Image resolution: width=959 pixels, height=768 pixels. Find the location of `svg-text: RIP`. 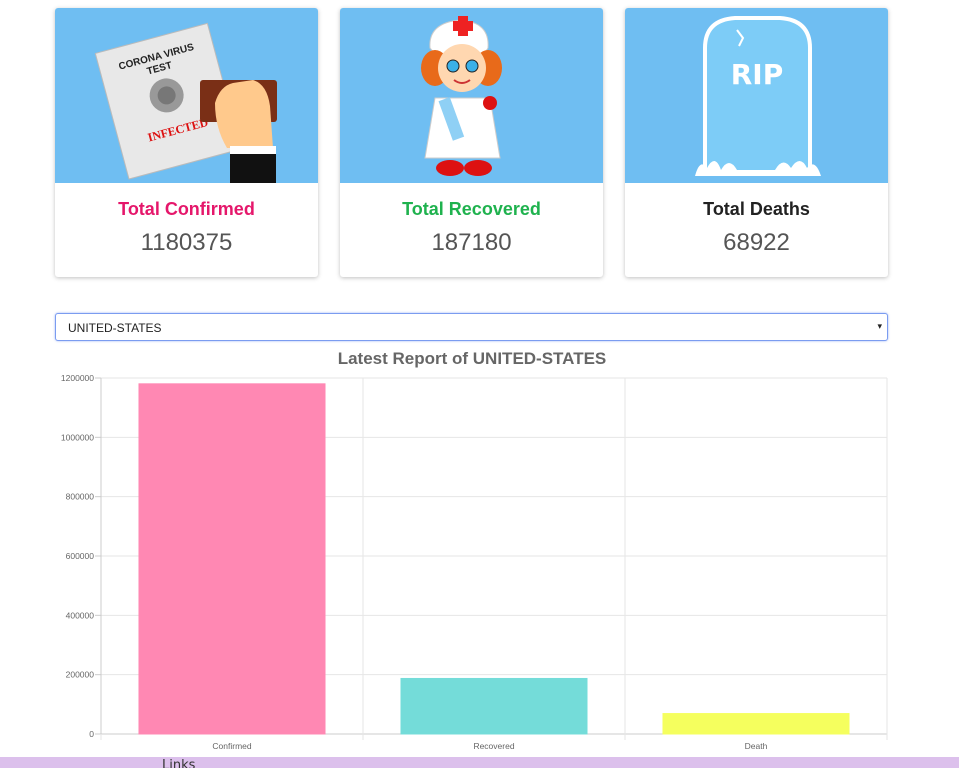

svg-text: RIP is located at coordinates (757, 74).